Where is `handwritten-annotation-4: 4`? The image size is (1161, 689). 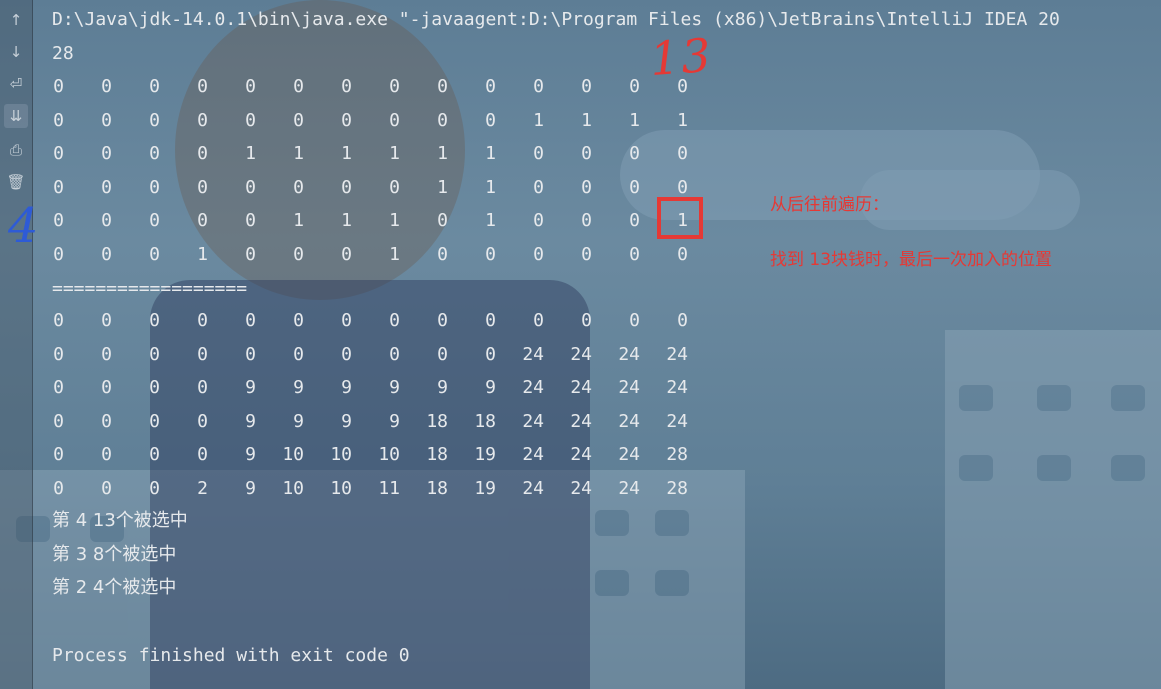
handwritten-annotation-4: 4 is located at coordinates (23, 226).